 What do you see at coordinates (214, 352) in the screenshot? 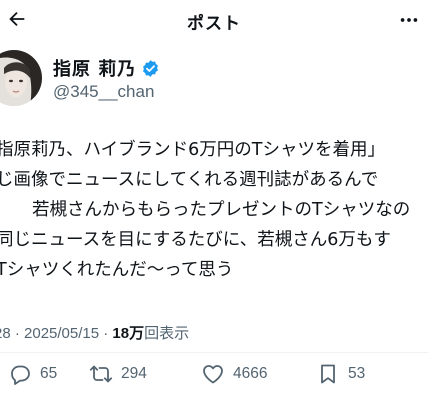
I see `divider` at bounding box center [214, 352].